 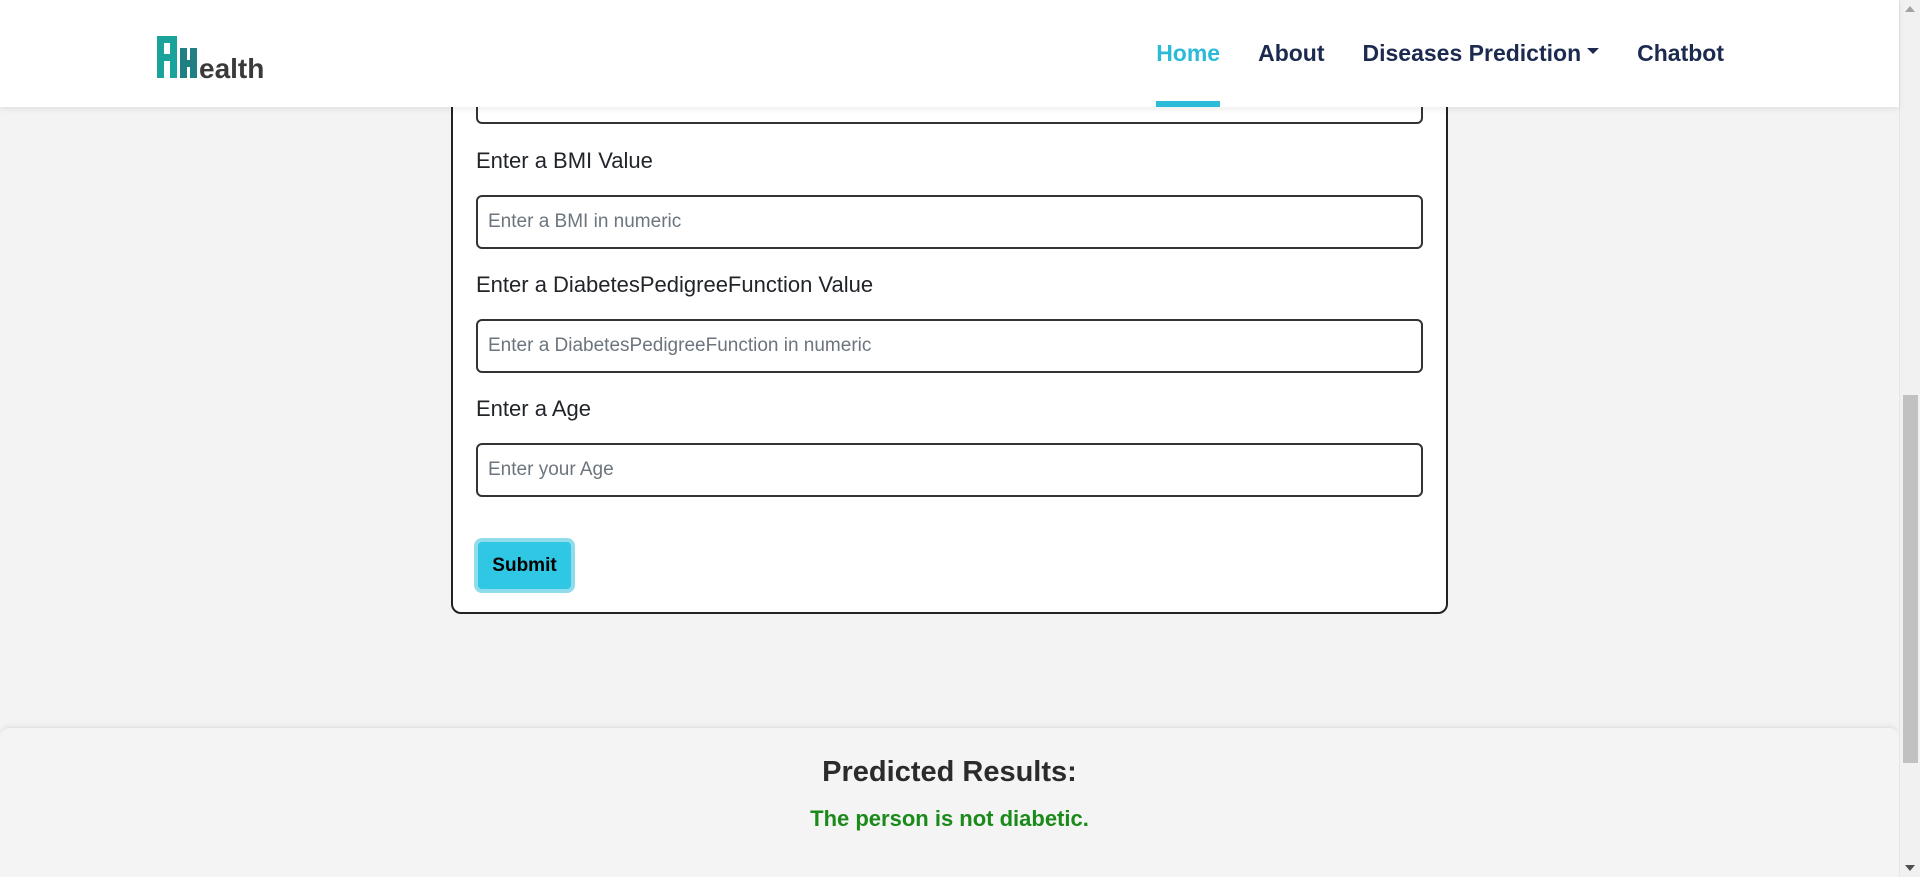 I want to click on logo: ealth, so click(x=222, y=58).